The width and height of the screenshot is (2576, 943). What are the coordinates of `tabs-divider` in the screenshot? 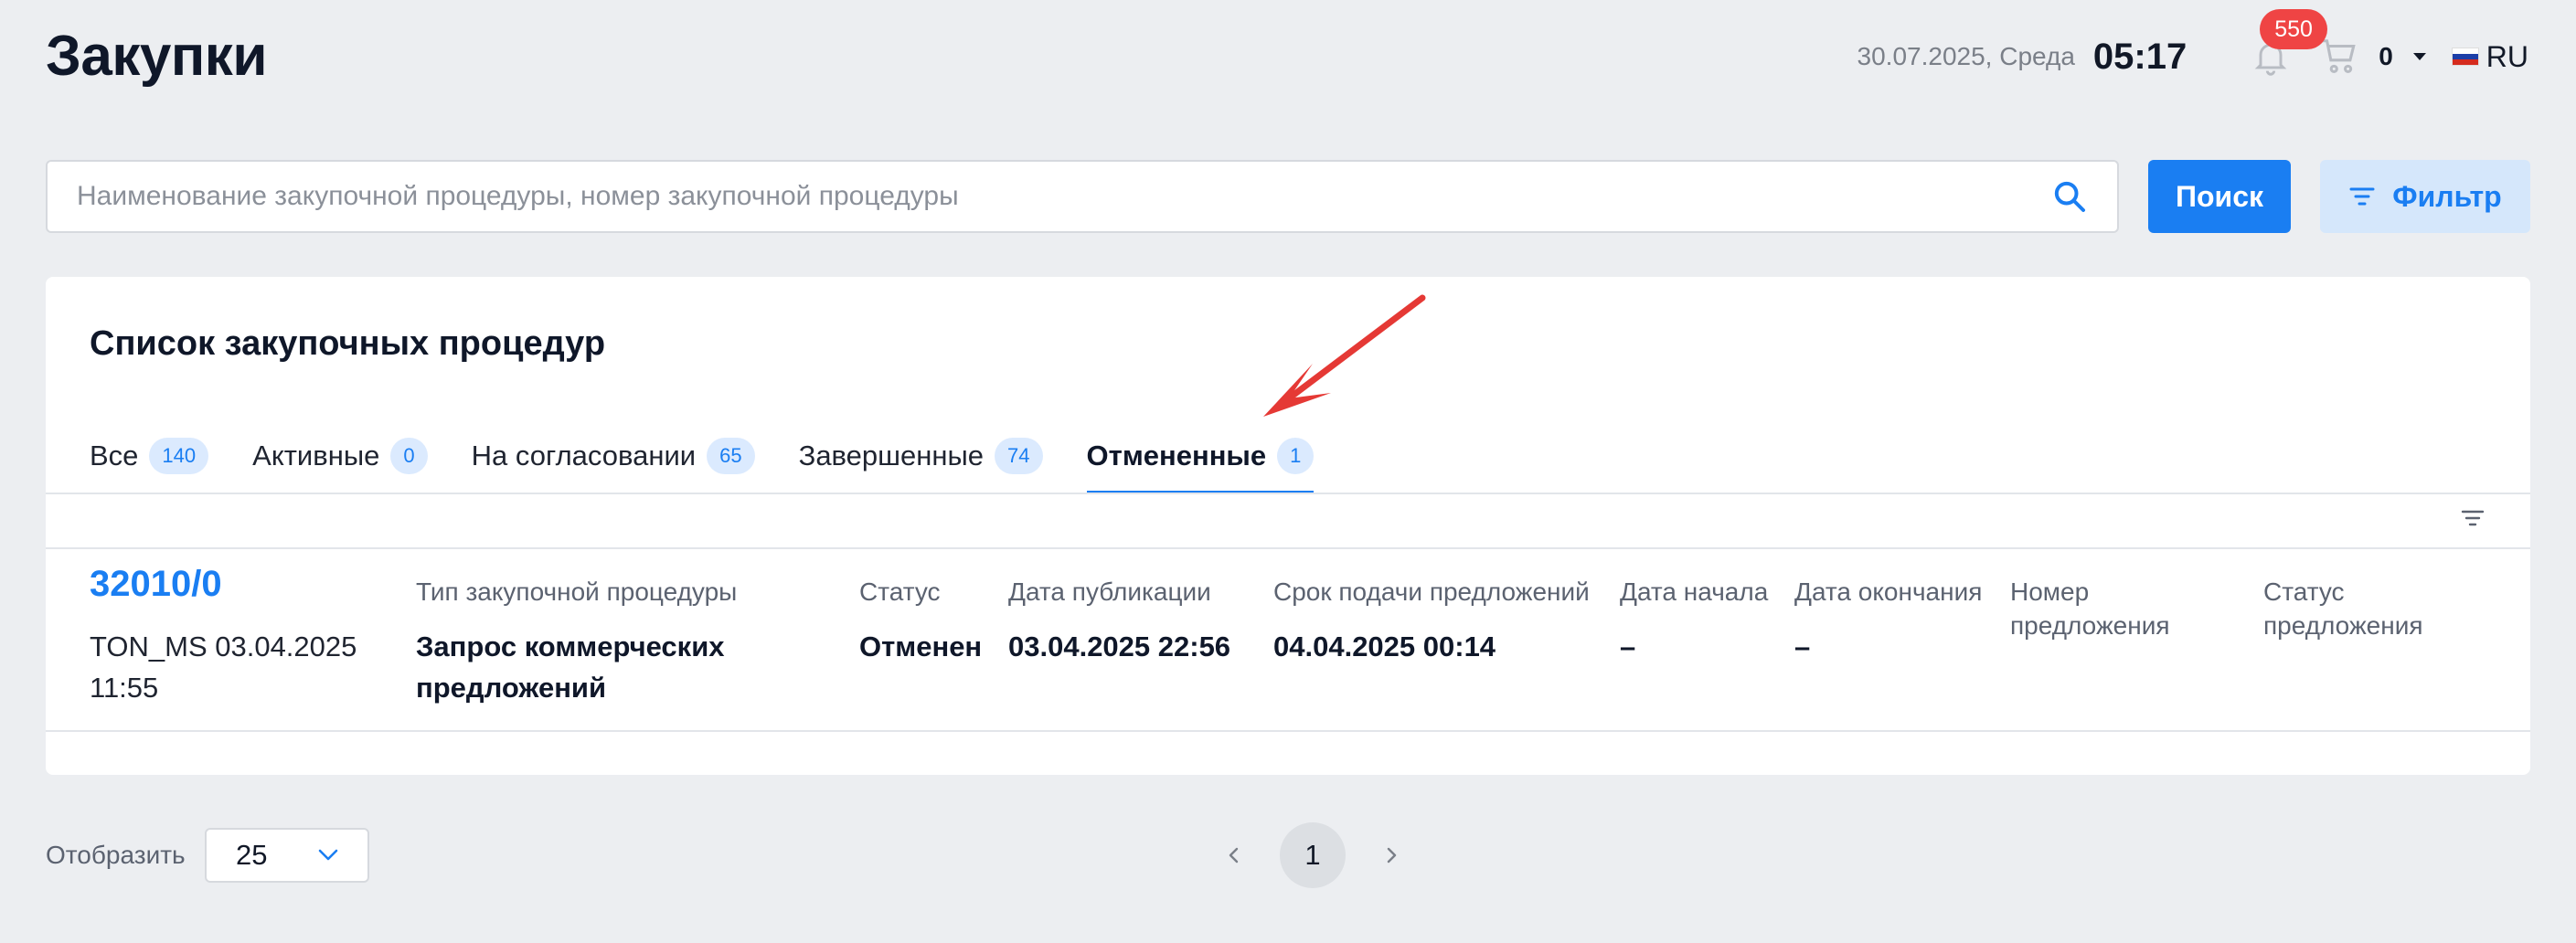 It's located at (1288, 493).